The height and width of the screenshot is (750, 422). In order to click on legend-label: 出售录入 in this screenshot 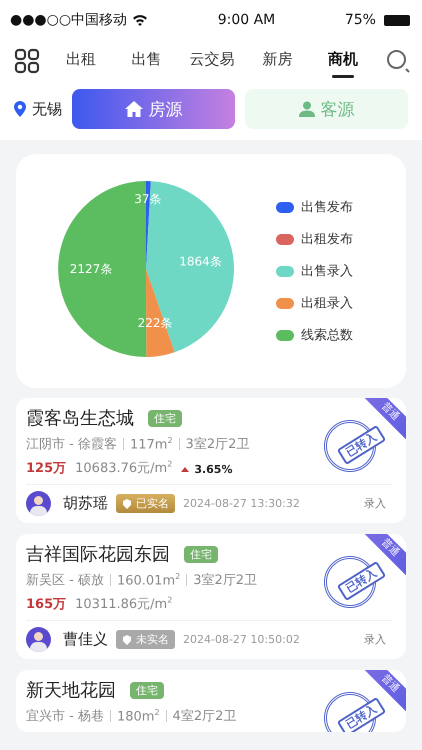, I will do `click(327, 271)`.